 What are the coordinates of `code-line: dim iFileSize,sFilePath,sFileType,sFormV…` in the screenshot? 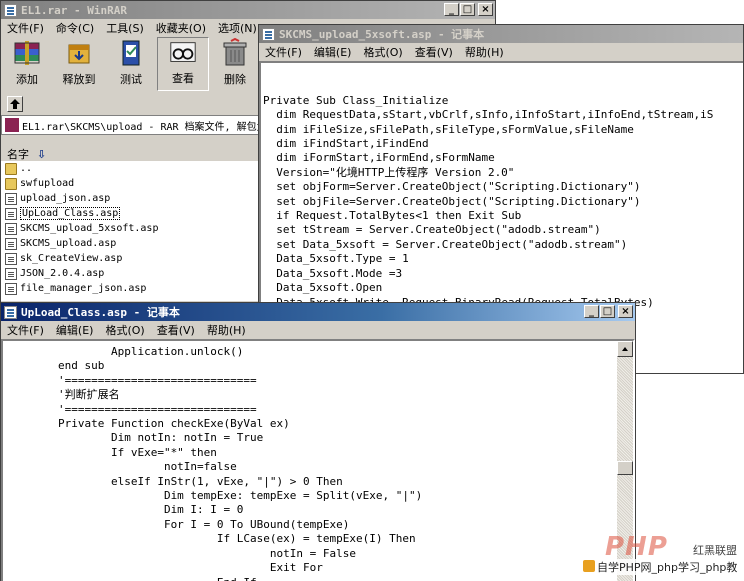 It's located at (448, 129).